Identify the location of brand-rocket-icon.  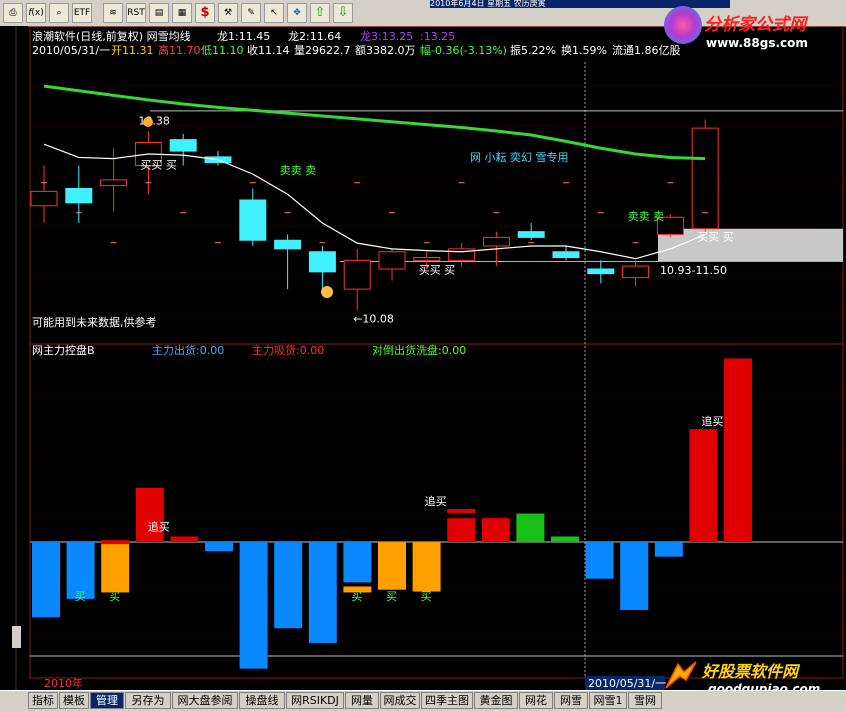
(681, 675).